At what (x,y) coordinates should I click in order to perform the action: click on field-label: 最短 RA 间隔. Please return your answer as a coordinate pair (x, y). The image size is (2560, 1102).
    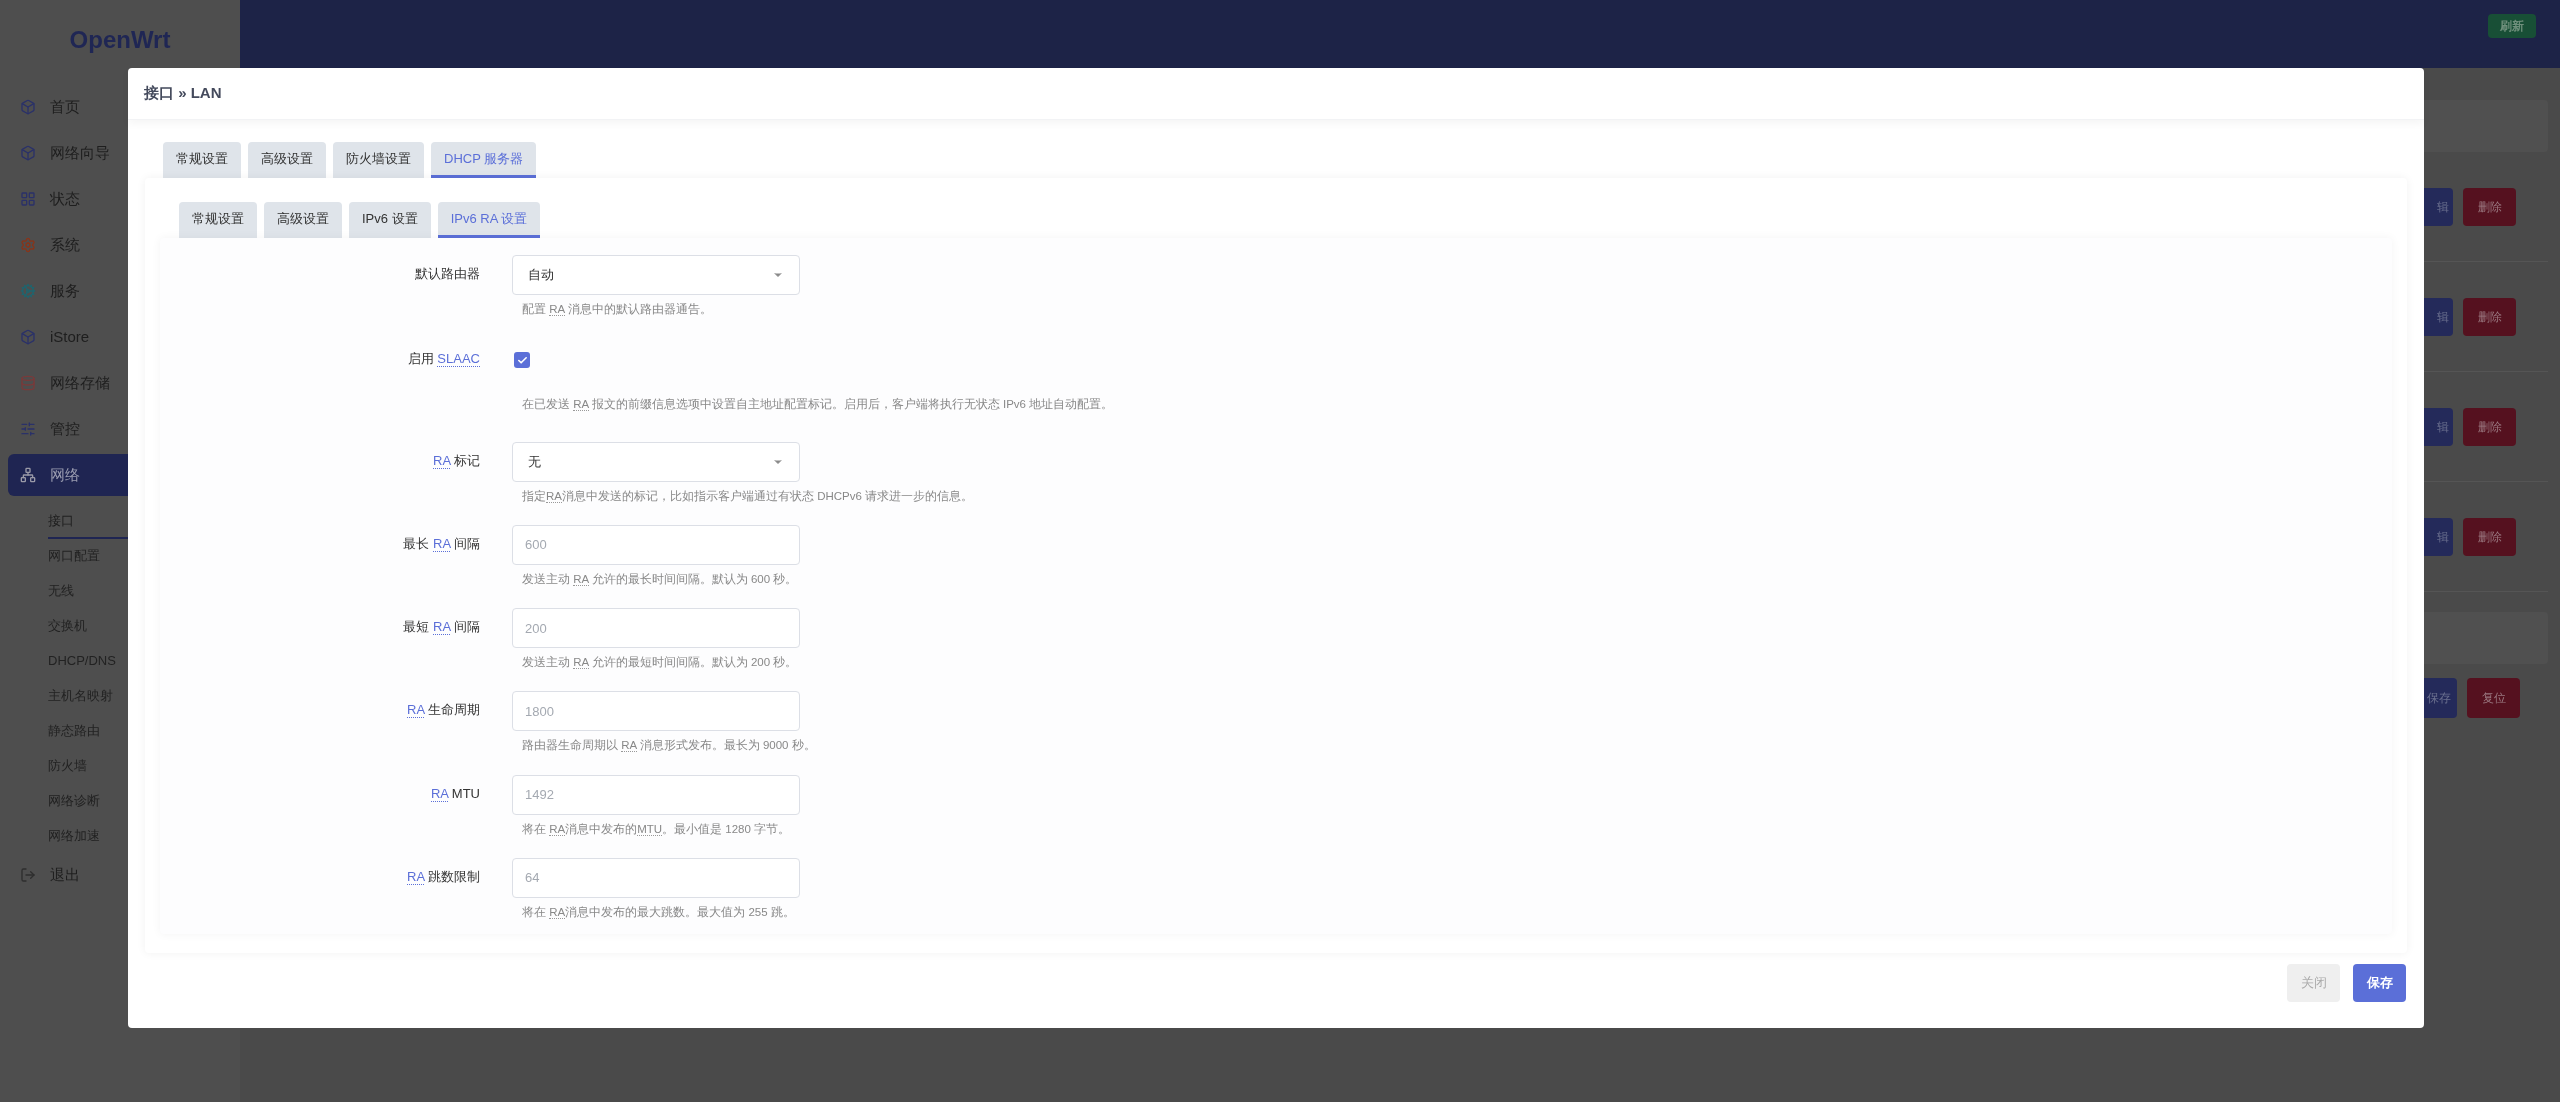
    Looking at the image, I should click on (441, 627).